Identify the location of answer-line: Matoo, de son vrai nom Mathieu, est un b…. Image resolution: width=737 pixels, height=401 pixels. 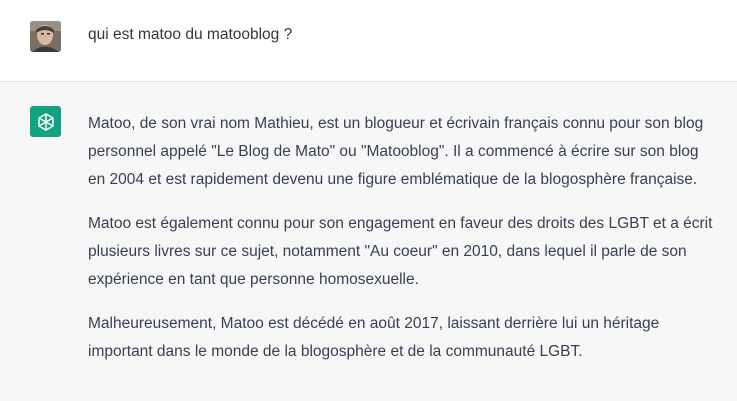
(396, 123).